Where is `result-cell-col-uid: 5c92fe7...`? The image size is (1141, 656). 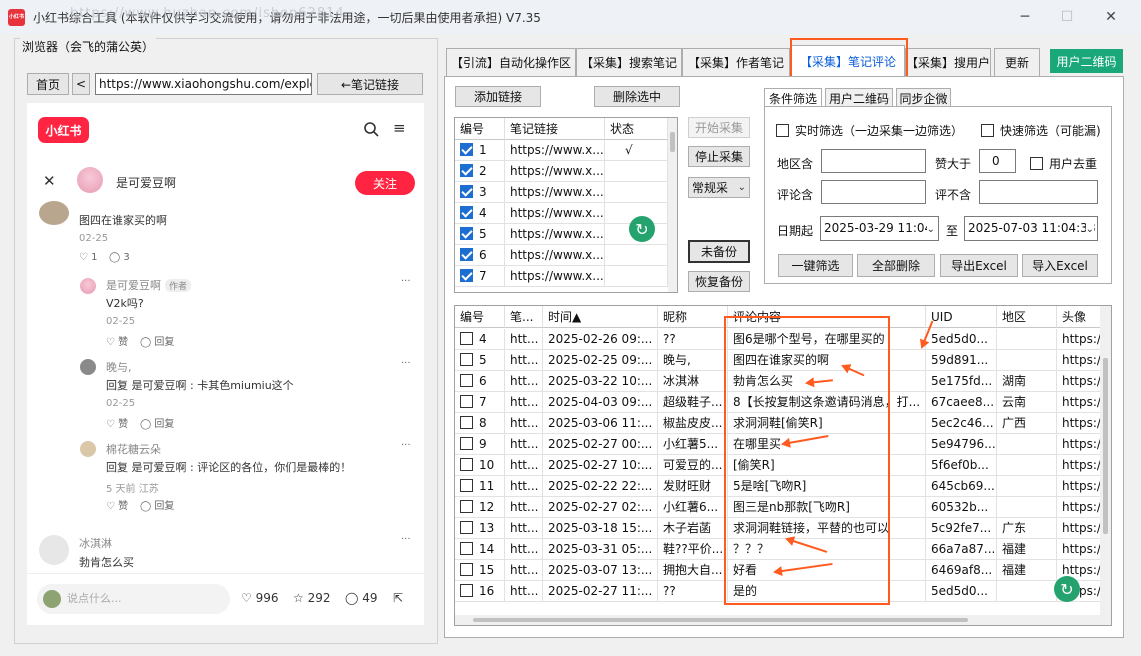
result-cell-col-uid: 5c92fe7... is located at coordinates (961, 528).